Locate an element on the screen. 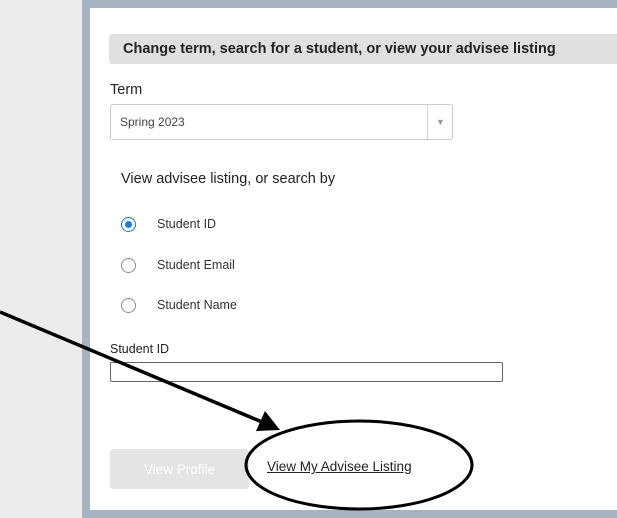 The width and height of the screenshot is (617, 518). radio-option-student-email: Student Email is located at coordinates (191, 266).